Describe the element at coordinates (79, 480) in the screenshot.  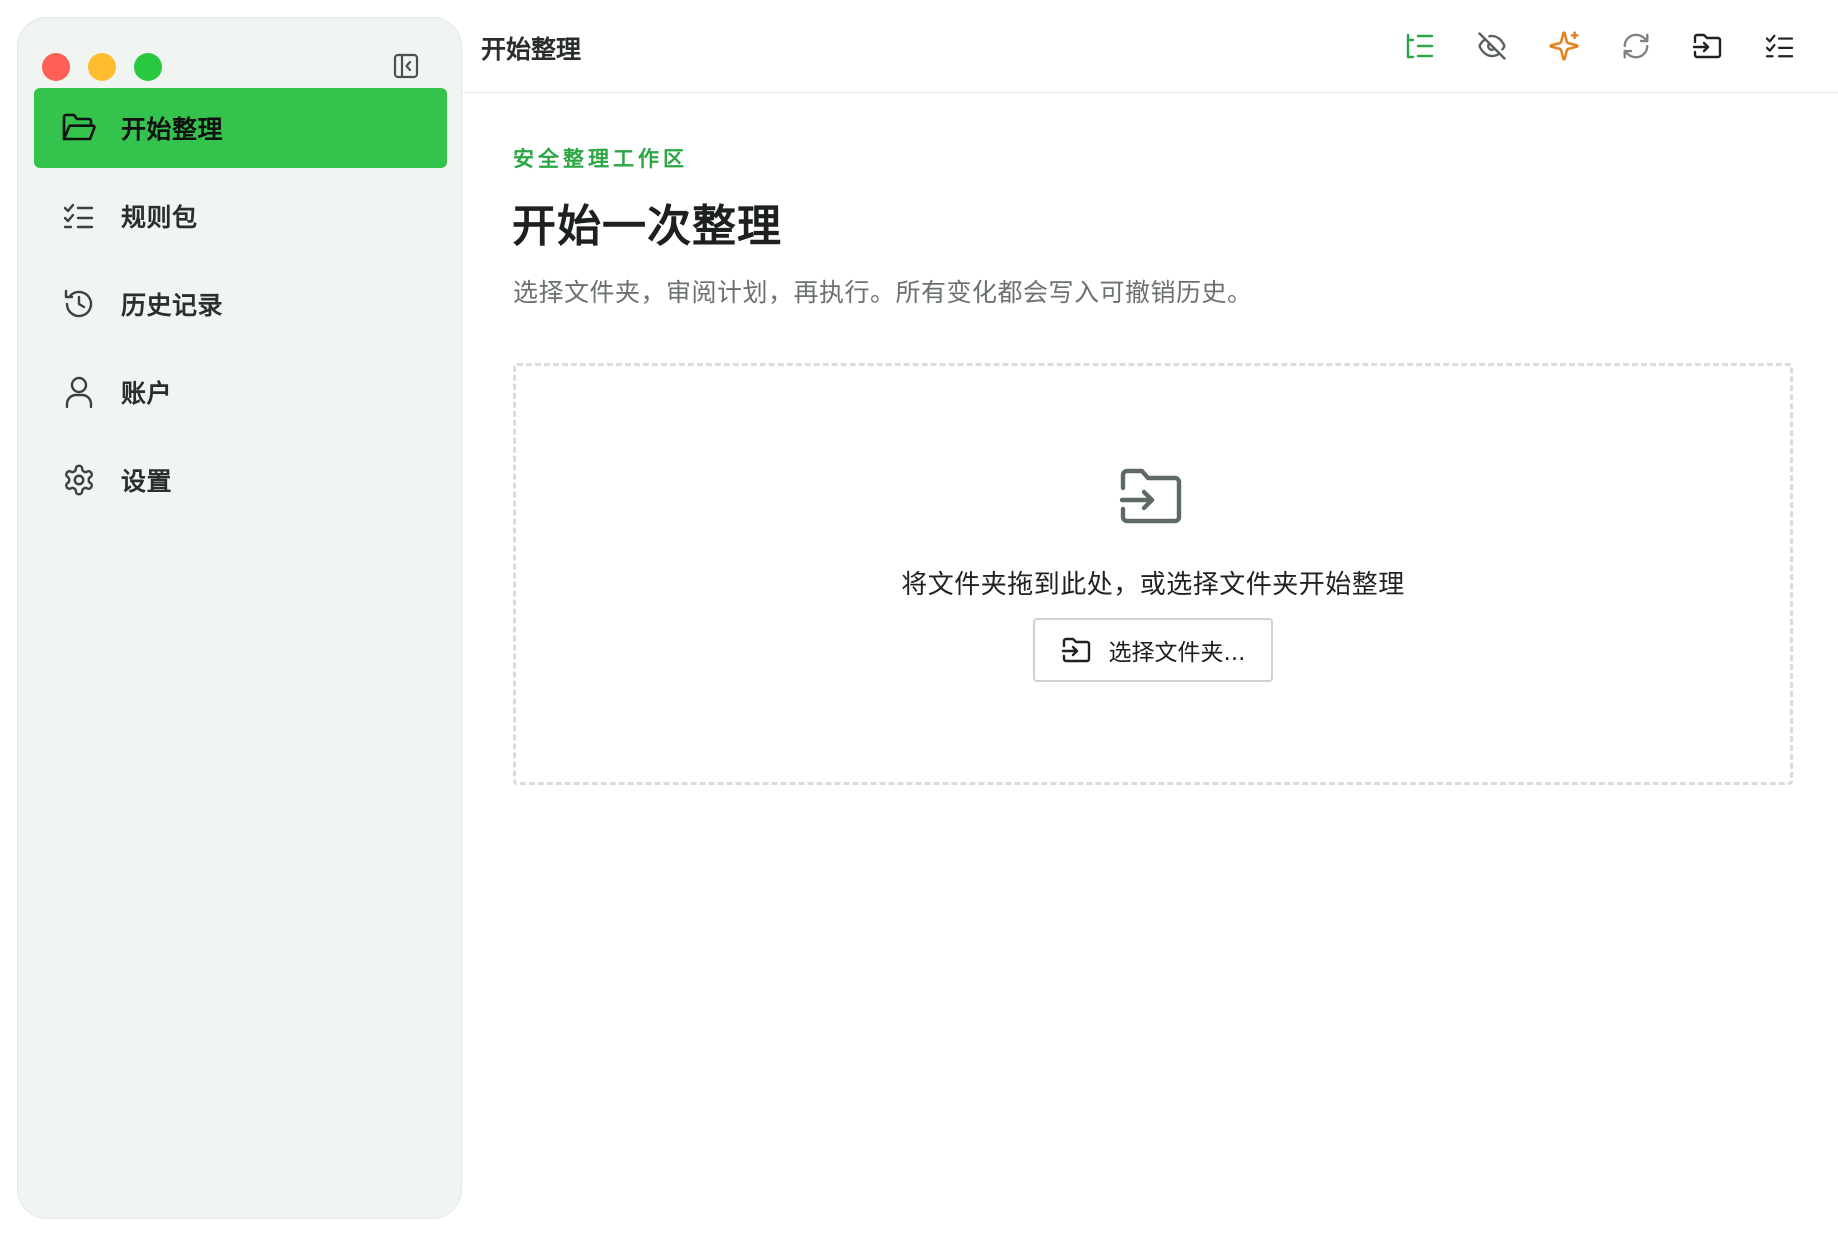
I see `gear-icon` at that location.